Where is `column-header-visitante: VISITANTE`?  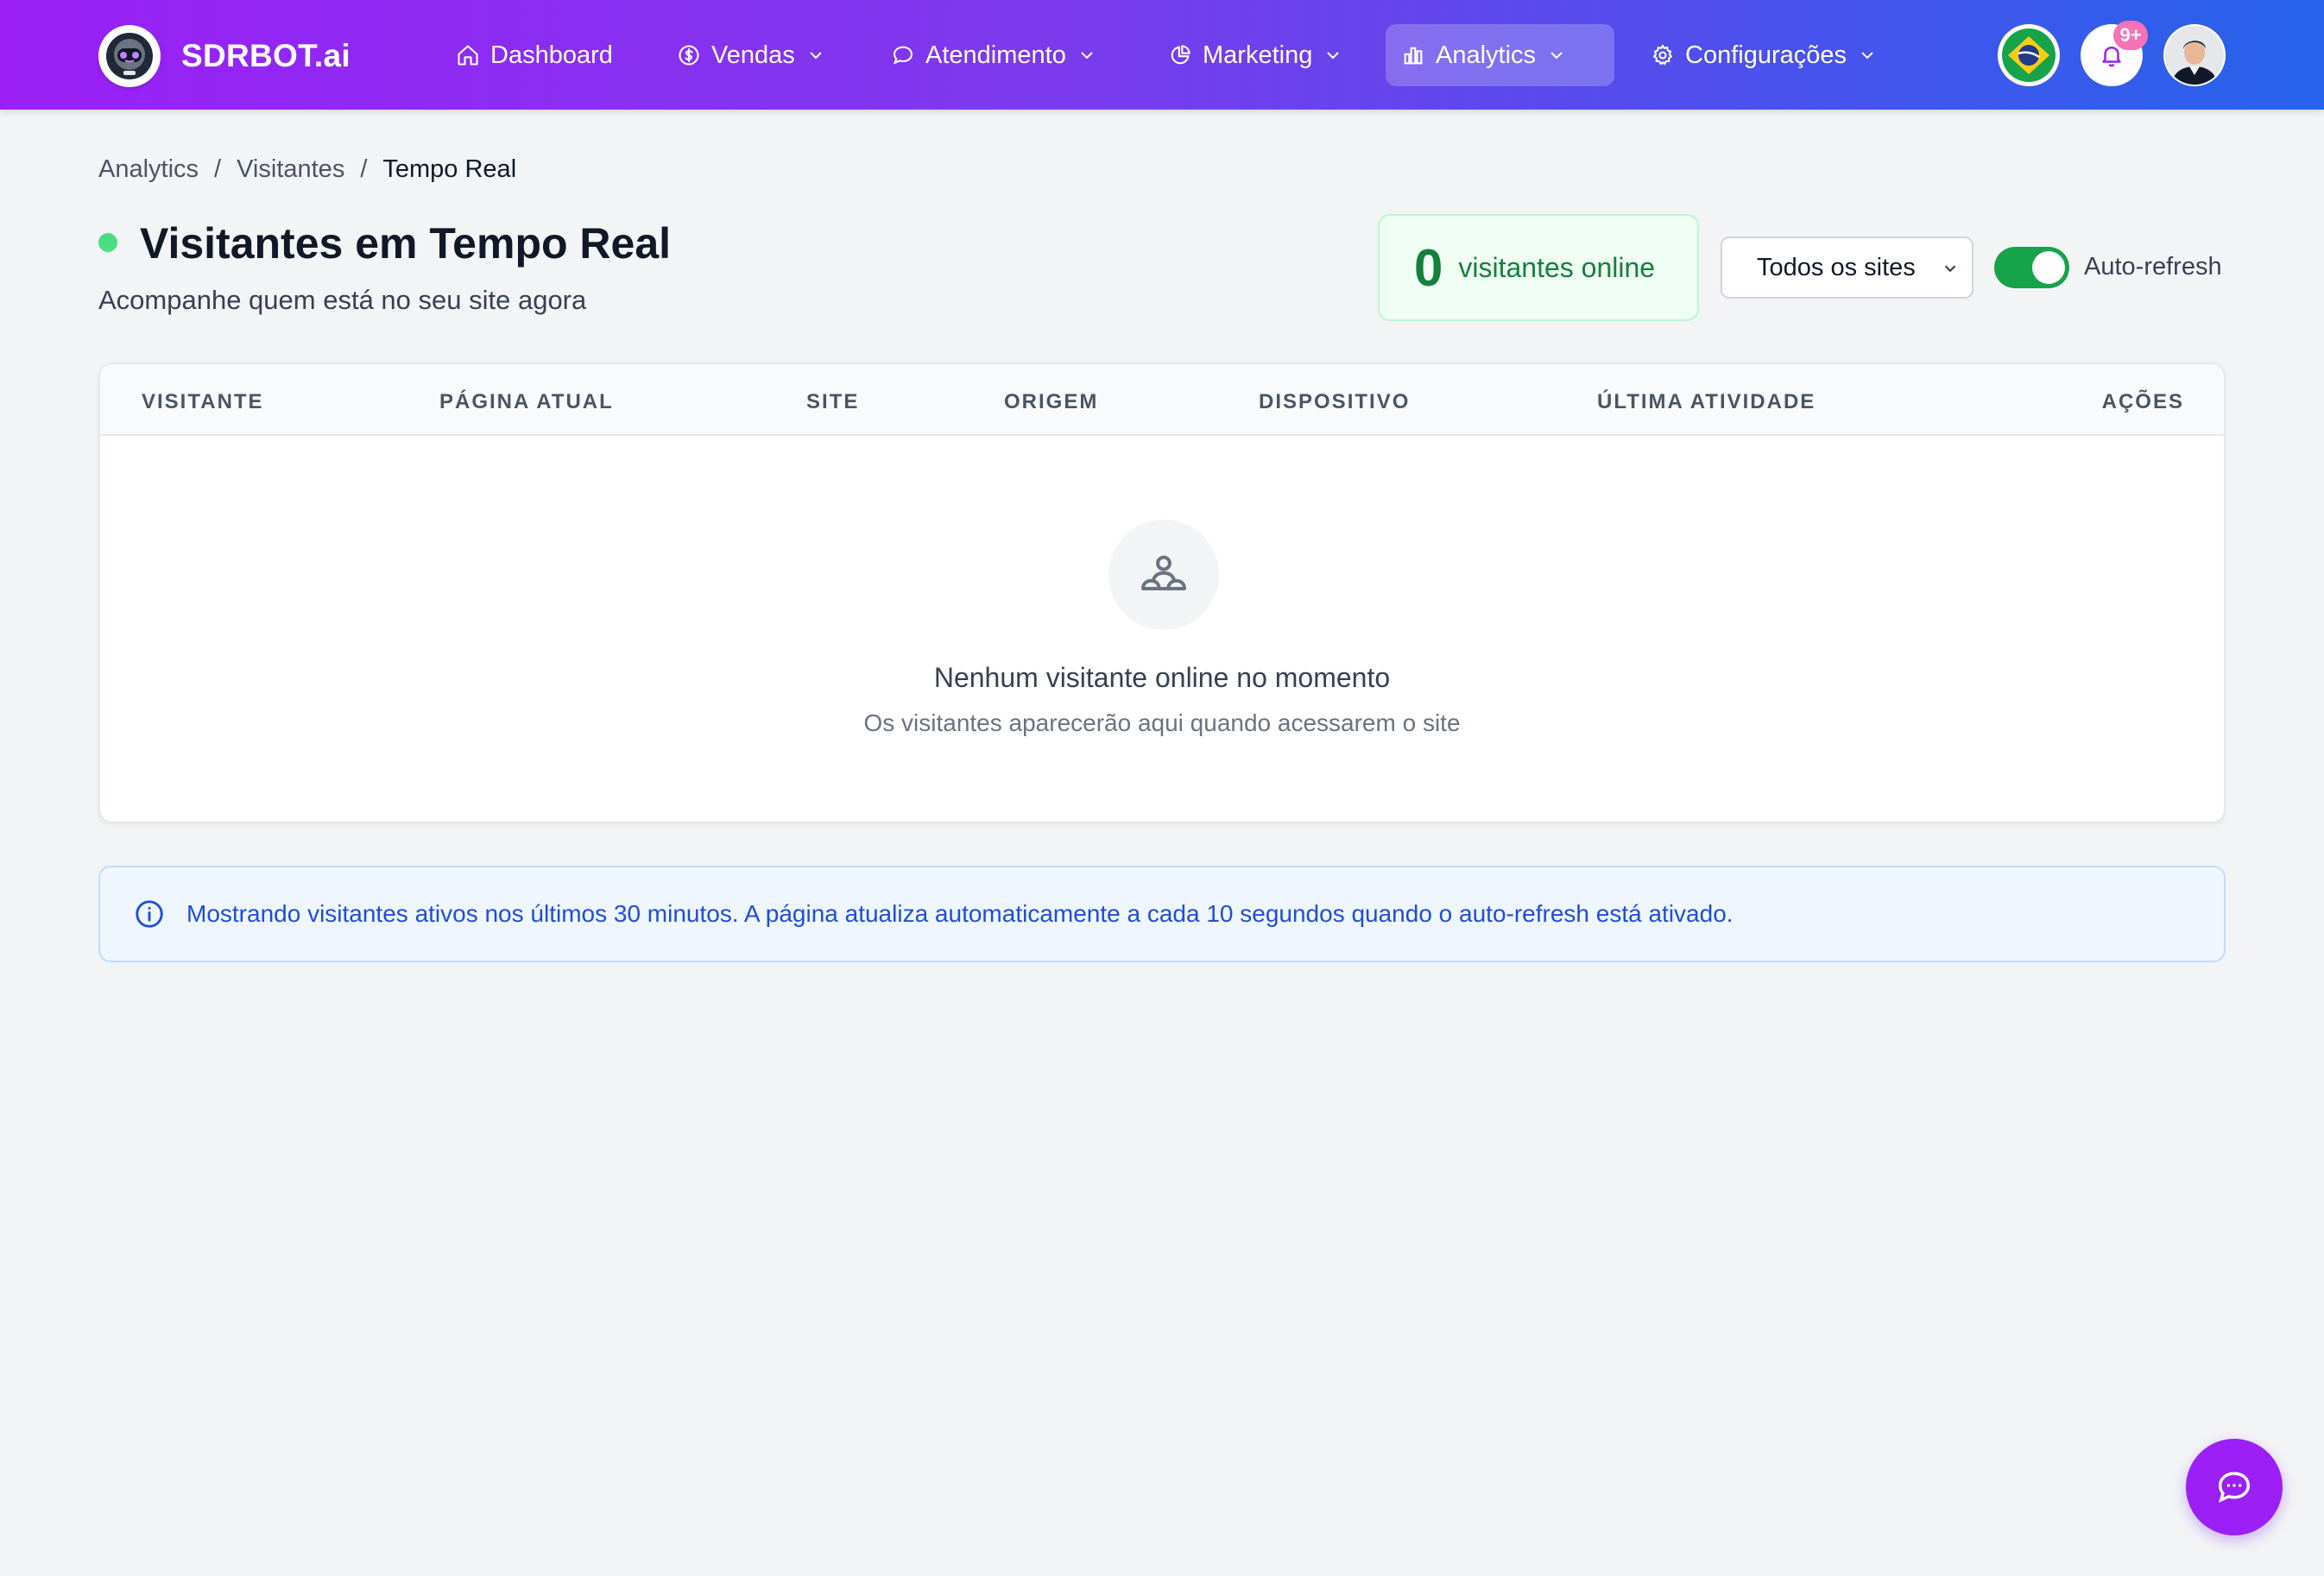
column-header-visitante: VISITANTE is located at coordinates (203, 401).